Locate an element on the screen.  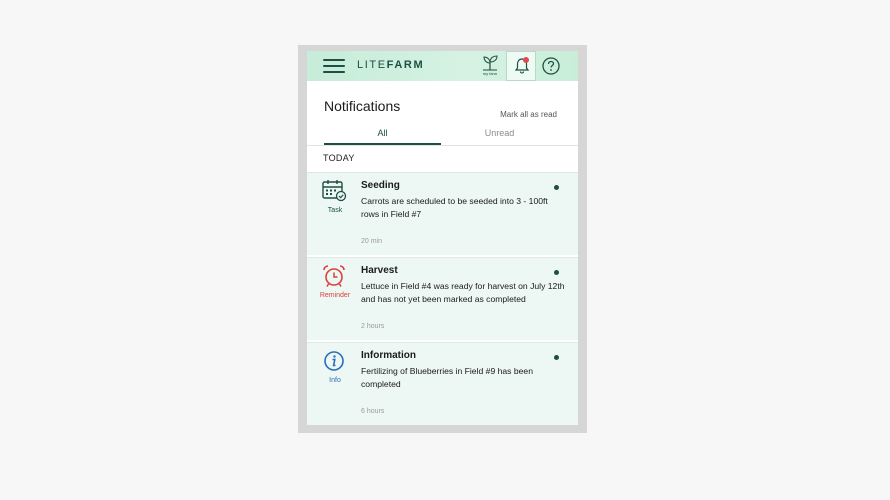
page-title: Notifications is located at coordinates (362, 106).